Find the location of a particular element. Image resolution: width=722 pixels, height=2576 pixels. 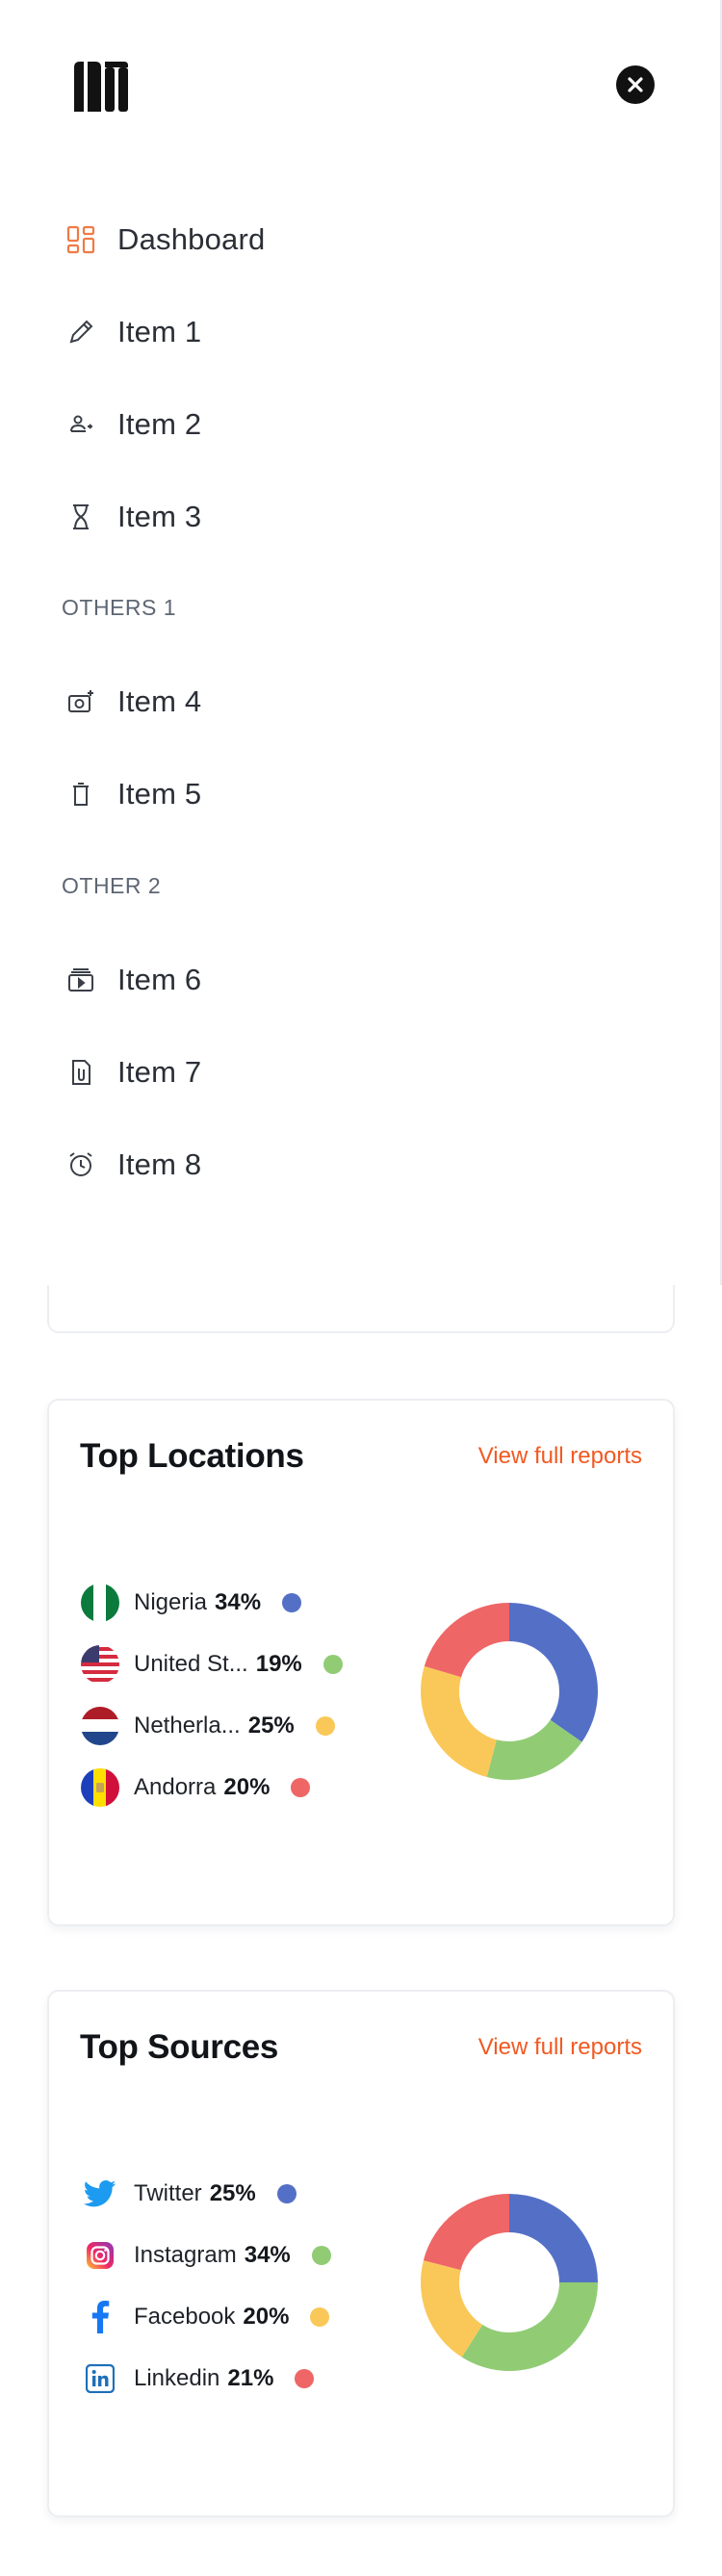

donut-slice-netherla is located at coordinates (459, 1721).